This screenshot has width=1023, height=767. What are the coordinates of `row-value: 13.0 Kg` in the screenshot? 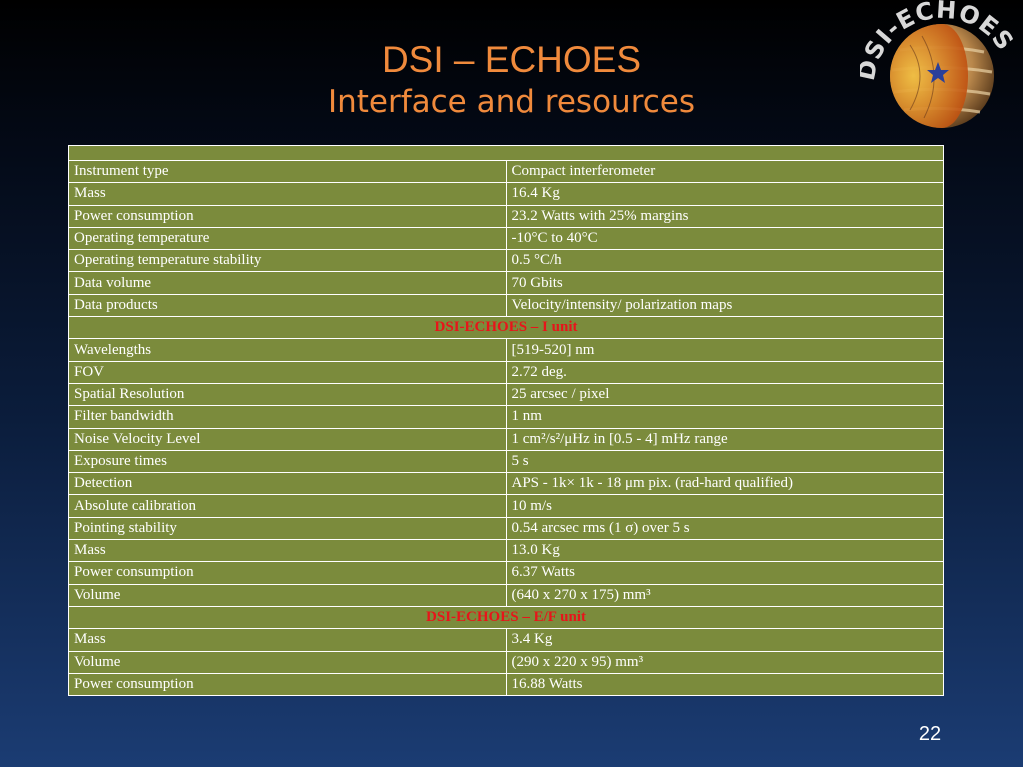 It's located at (724, 551).